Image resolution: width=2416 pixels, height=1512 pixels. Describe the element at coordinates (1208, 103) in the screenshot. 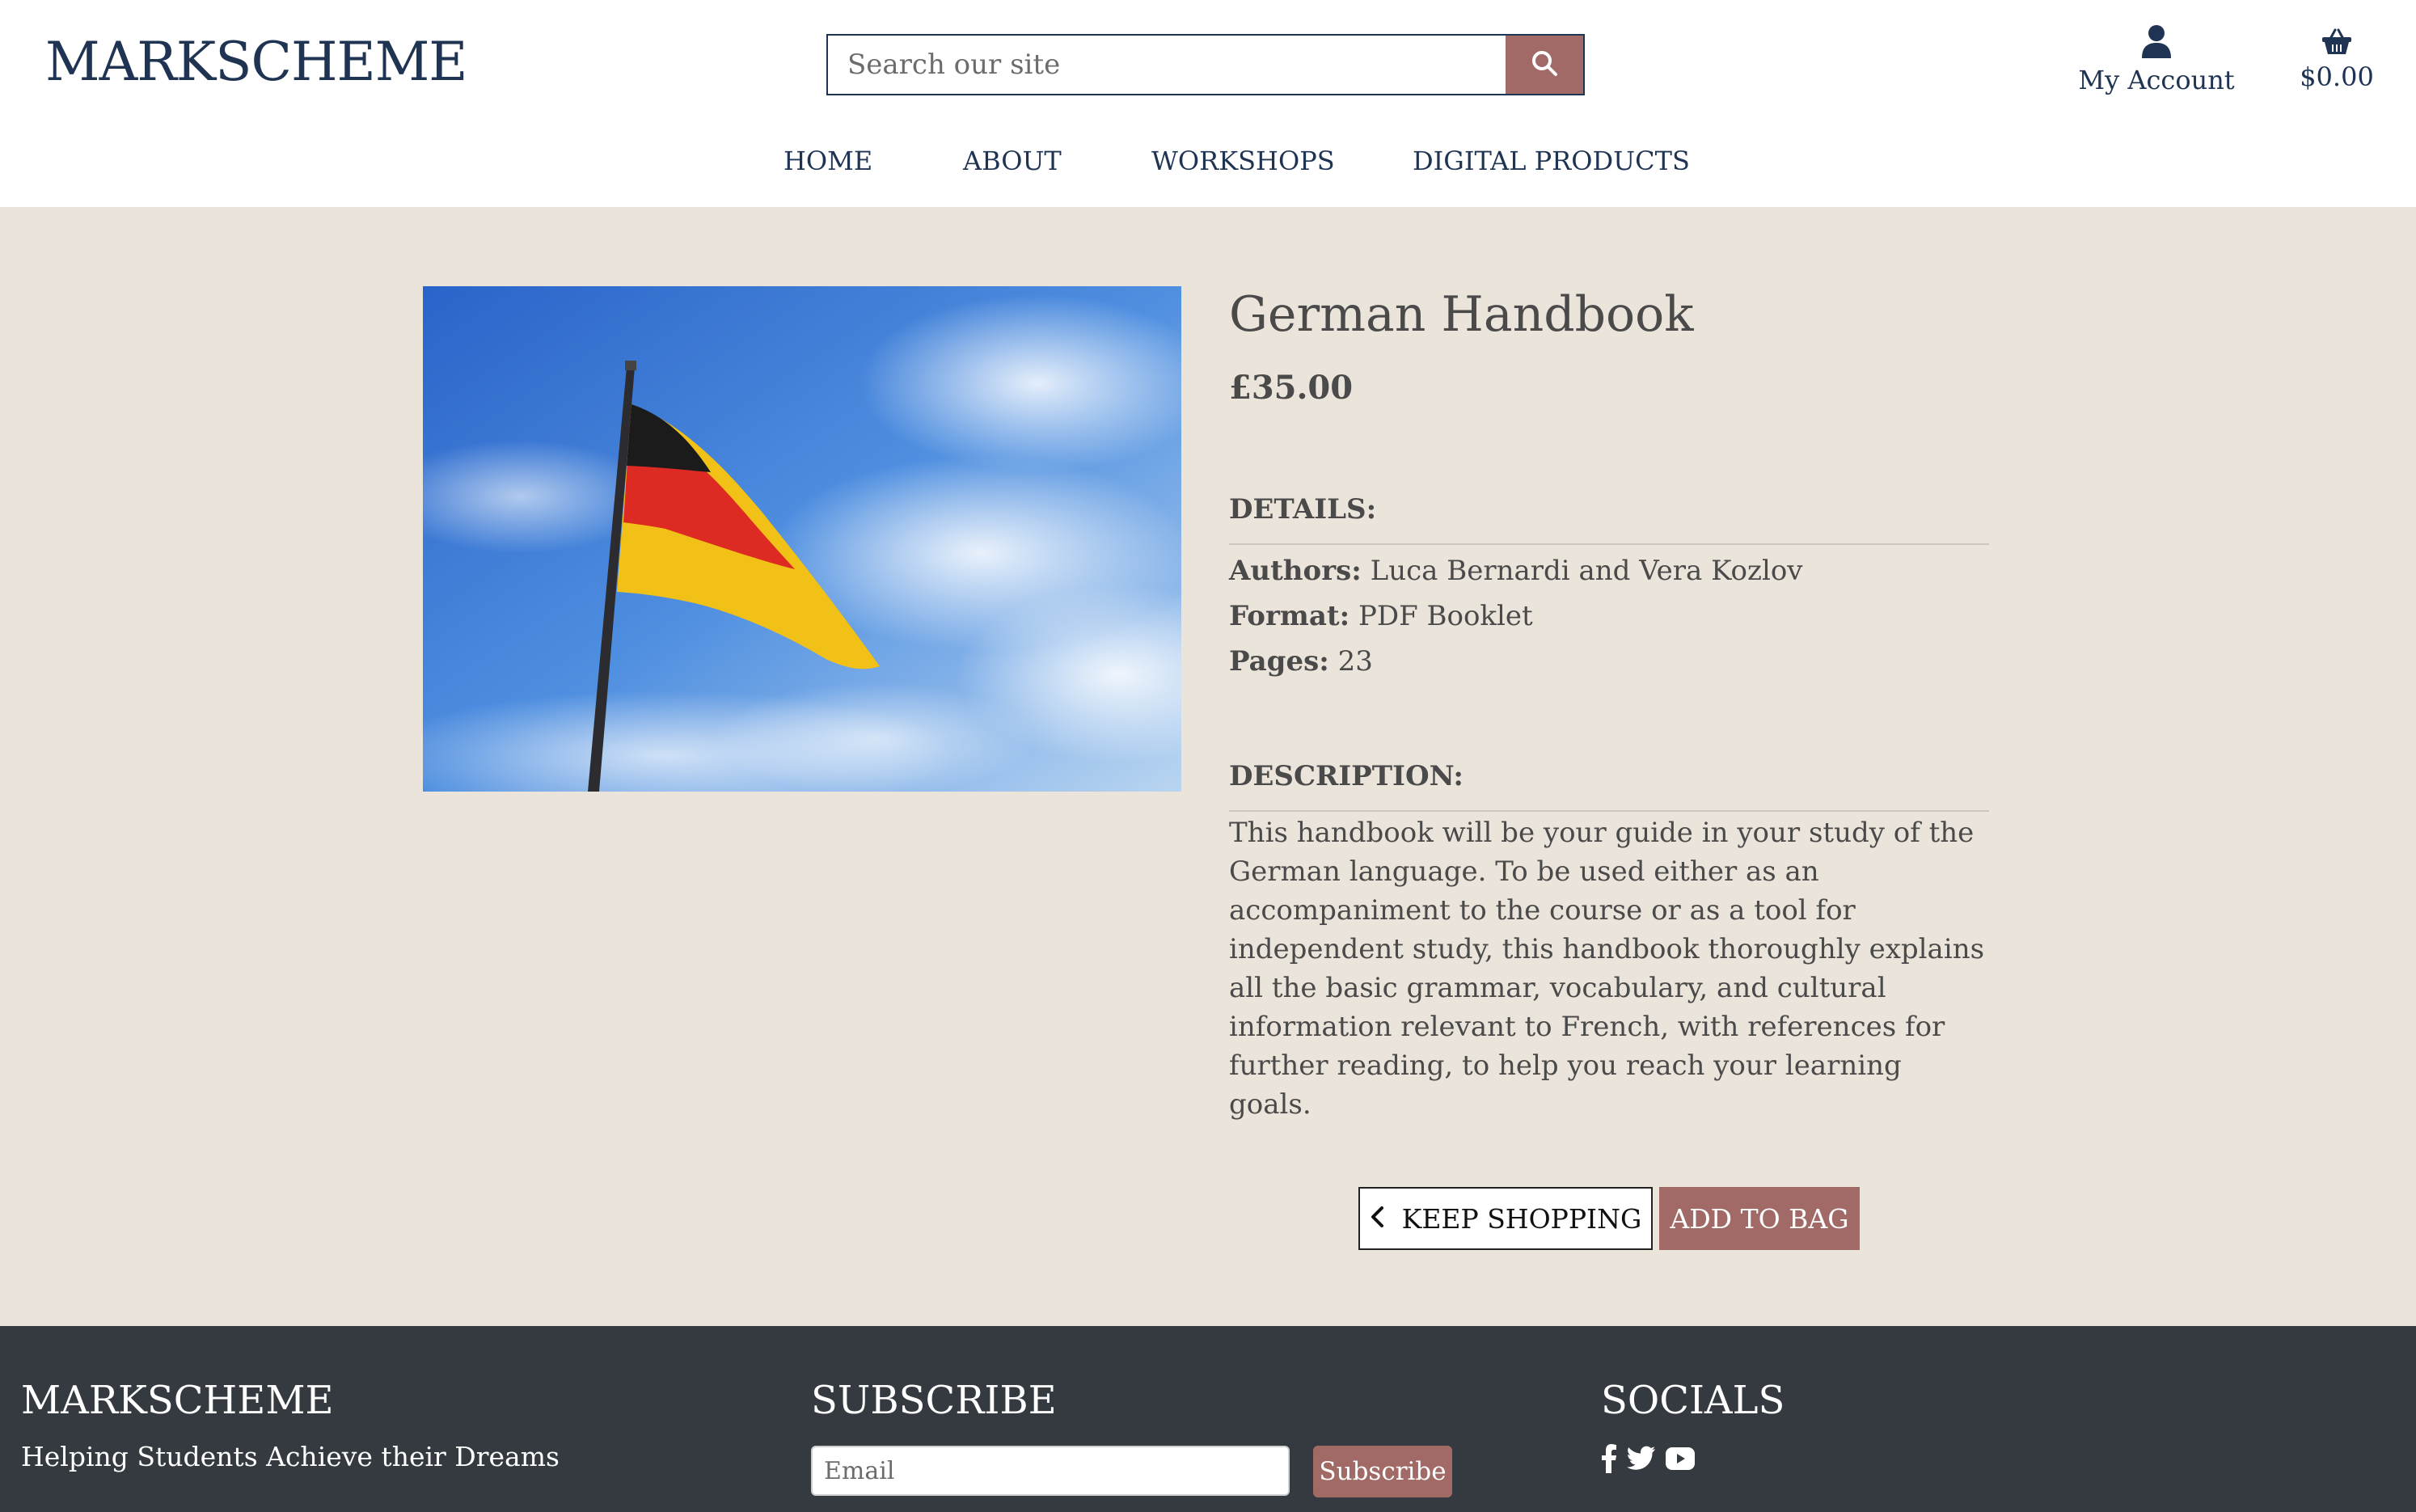

I see `site-header: MARKSCHEME My Account` at that location.